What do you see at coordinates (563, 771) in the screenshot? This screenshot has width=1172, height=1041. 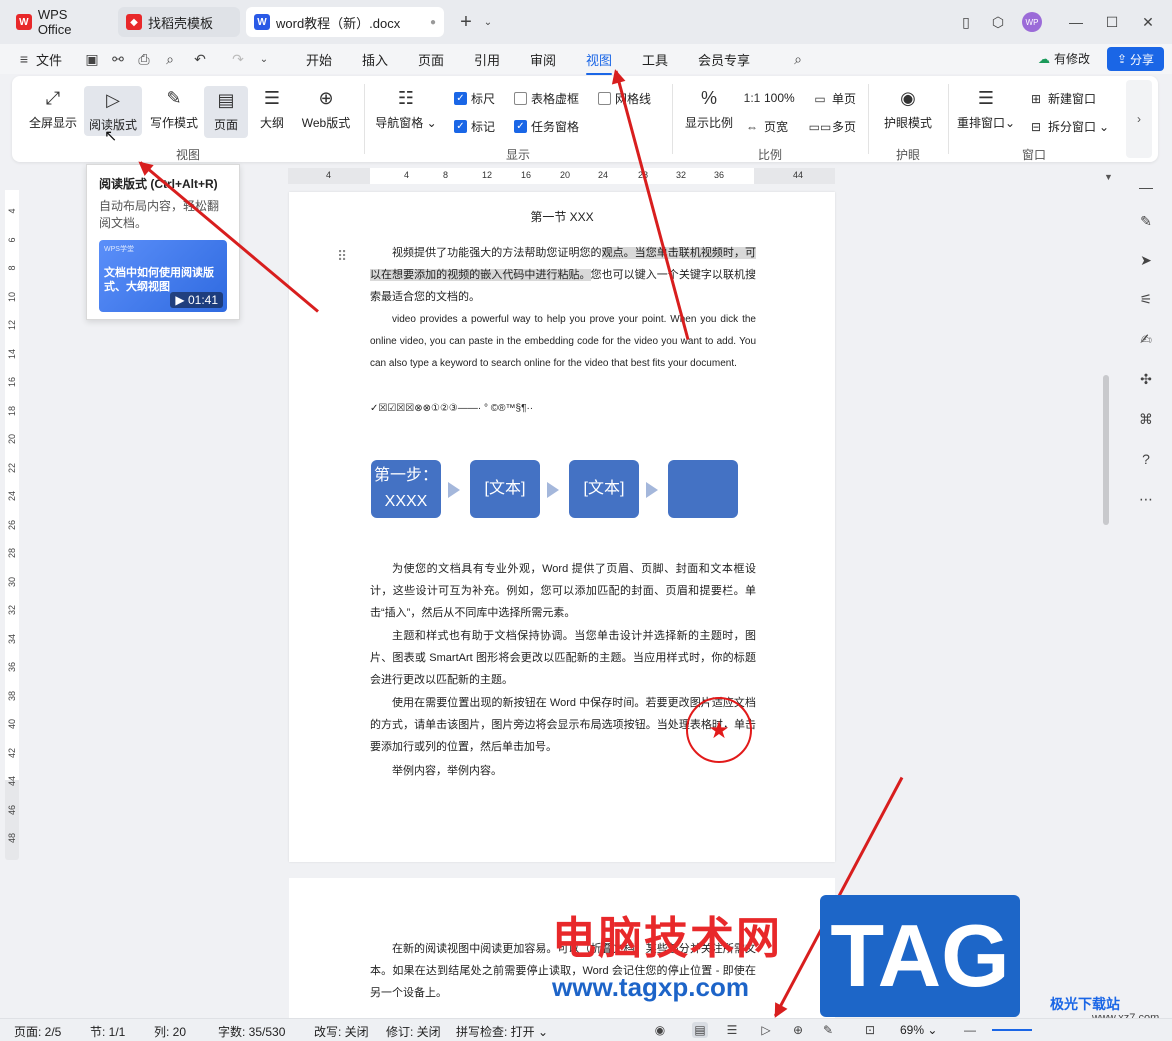 I see `paragraph-6: 举例内容，举例内容。` at bounding box center [563, 771].